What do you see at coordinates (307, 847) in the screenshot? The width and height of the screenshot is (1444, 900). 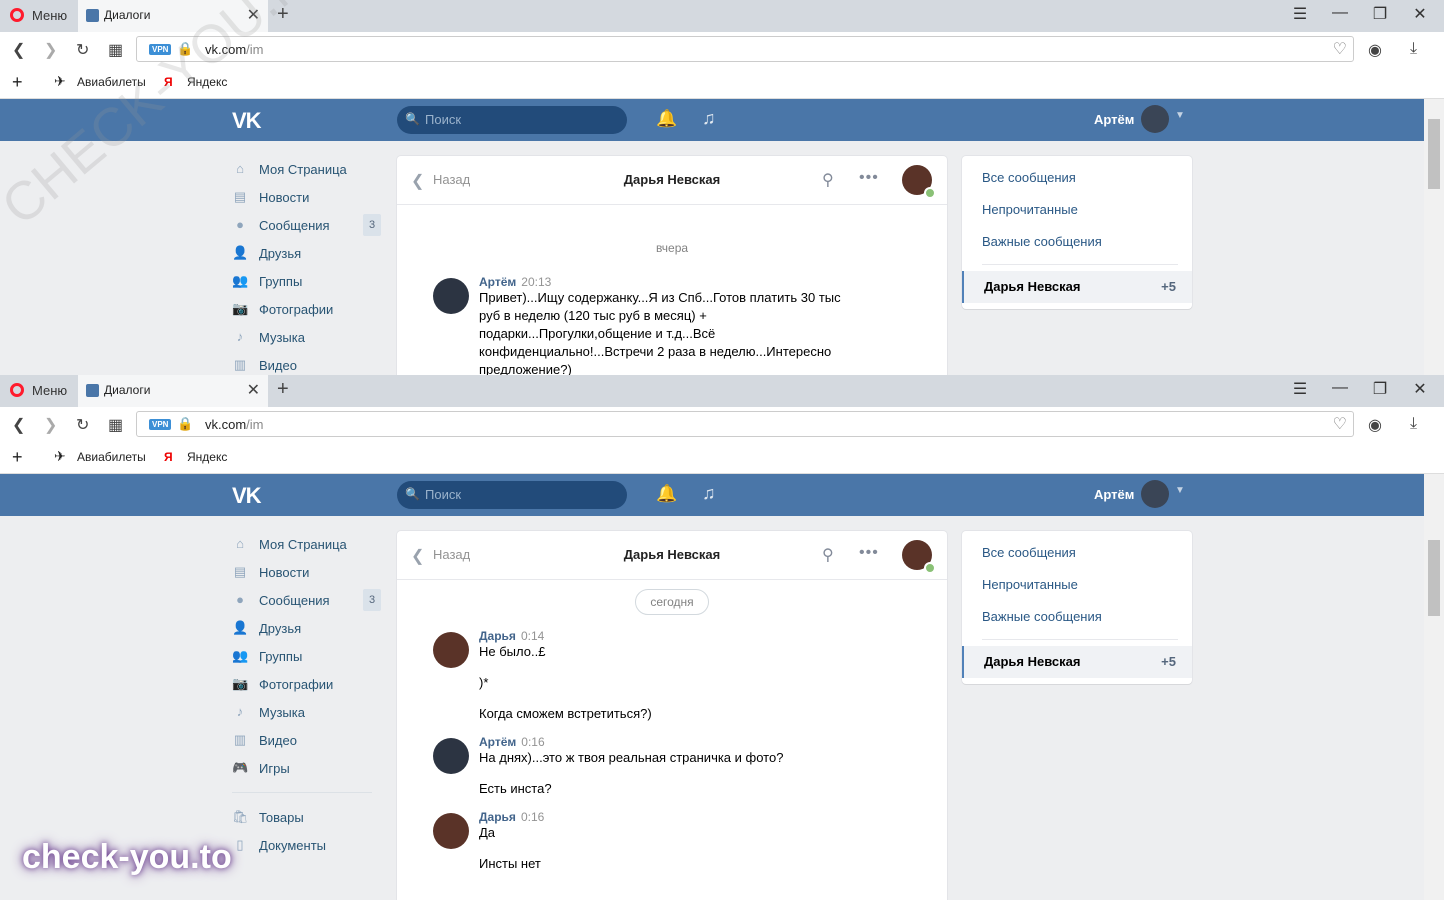 I see `nav-item-documents: ▯ Документы` at bounding box center [307, 847].